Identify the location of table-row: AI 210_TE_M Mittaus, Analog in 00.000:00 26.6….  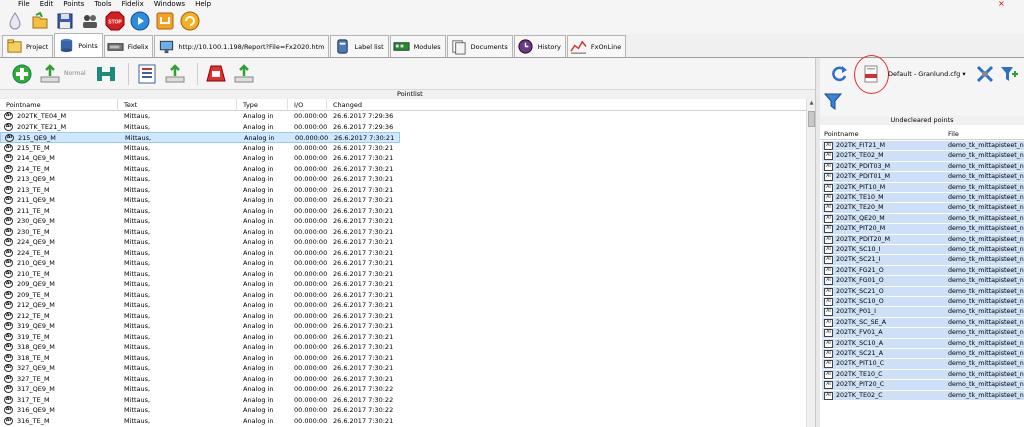
(200, 274).